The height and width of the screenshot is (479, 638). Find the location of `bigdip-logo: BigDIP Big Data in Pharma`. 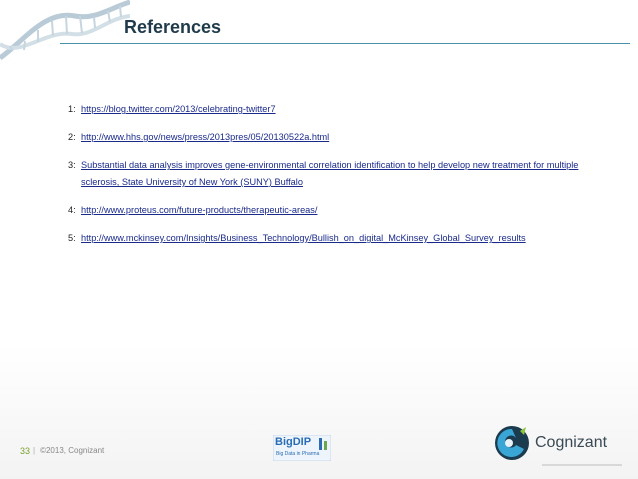

bigdip-logo: BigDIP Big Data in Pharma is located at coordinates (302, 448).